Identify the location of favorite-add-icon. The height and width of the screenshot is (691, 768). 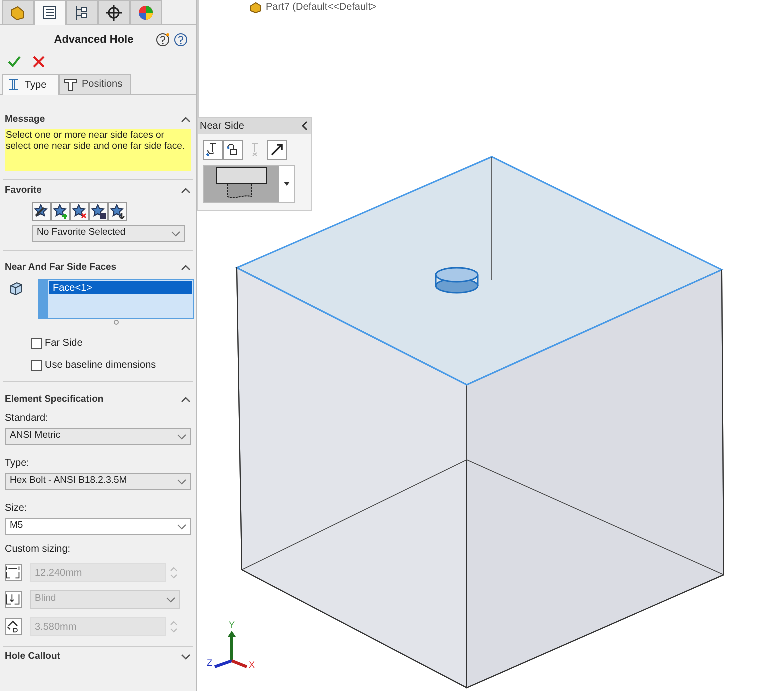
(60, 211).